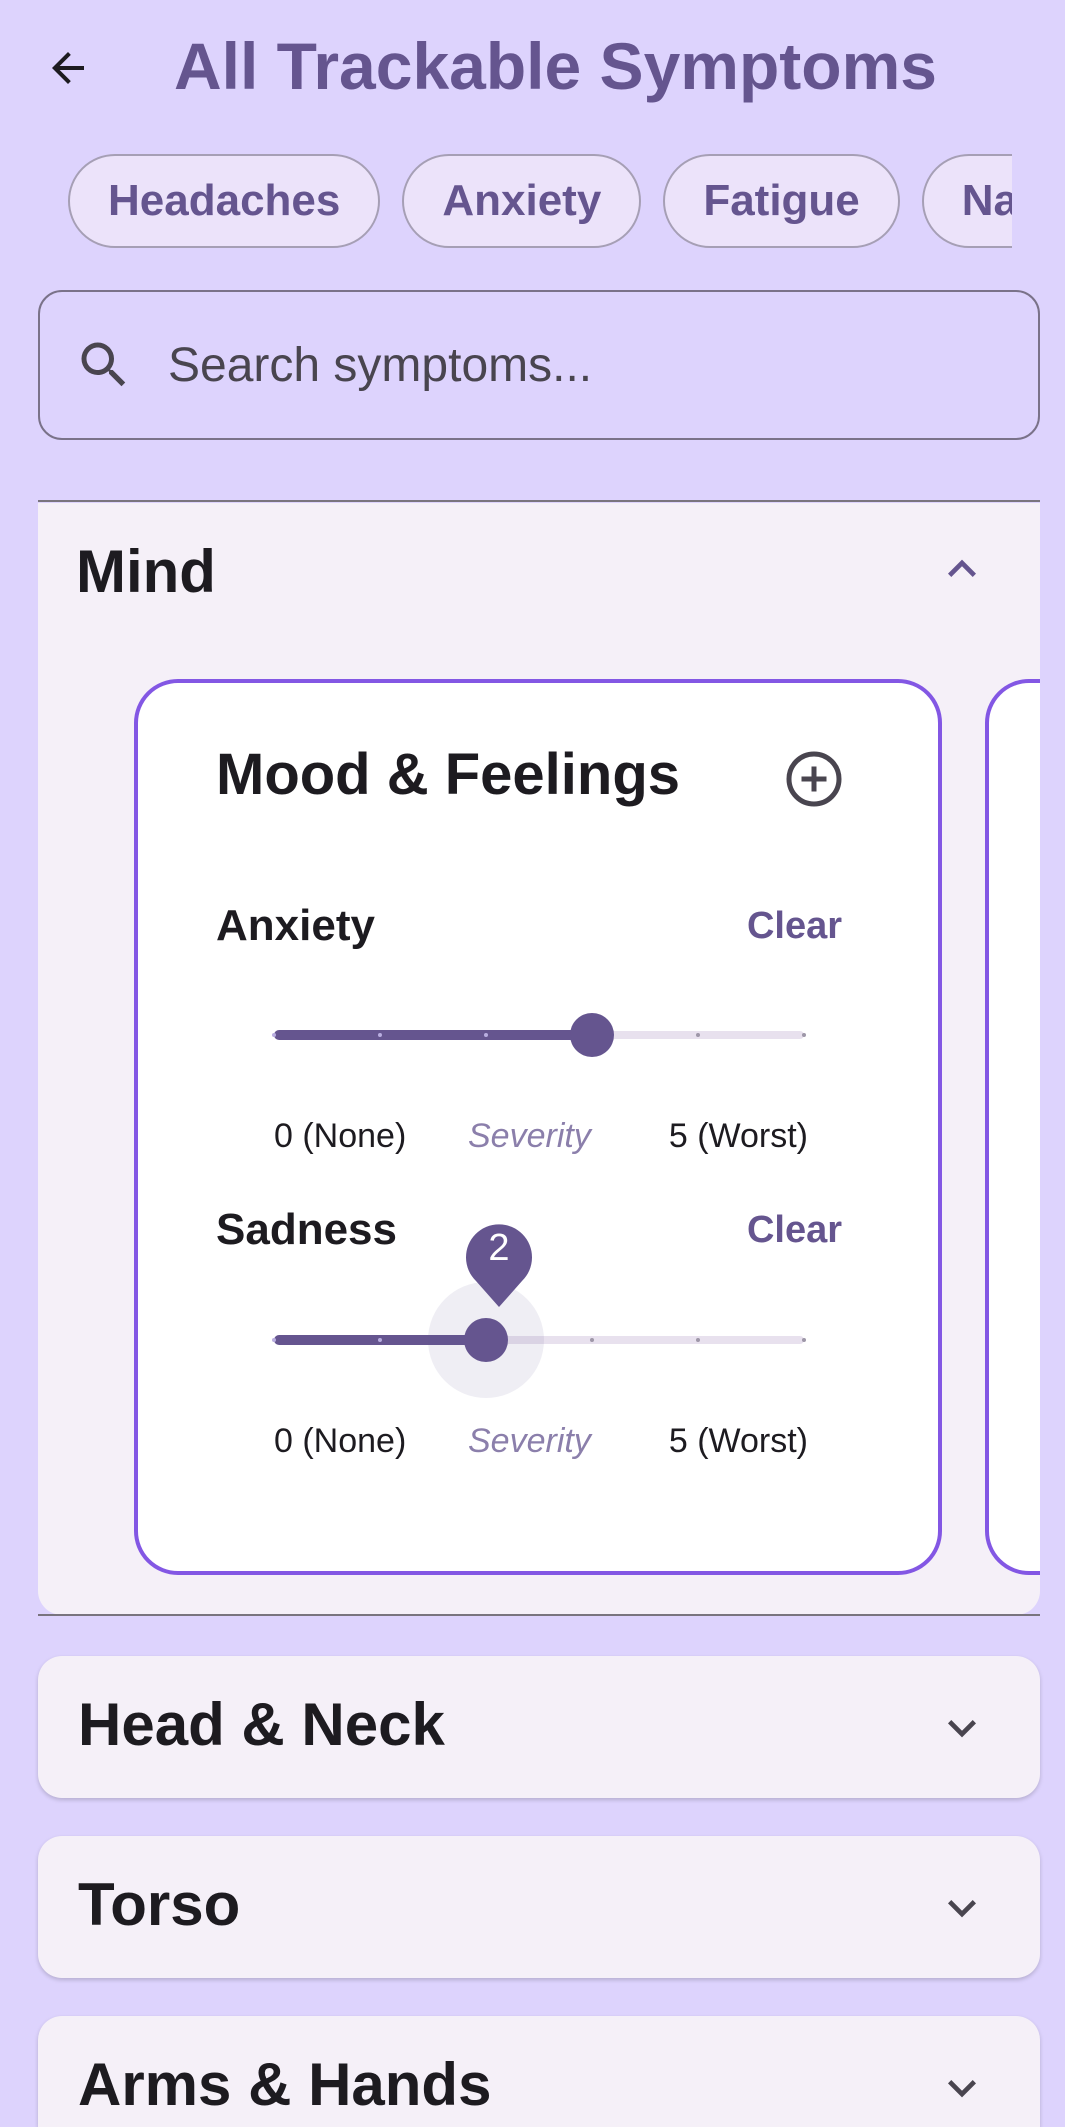 Image resolution: width=1065 pixels, height=2127 pixels. What do you see at coordinates (578, 365) in the screenshot?
I see `search-input` at bounding box center [578, 365].